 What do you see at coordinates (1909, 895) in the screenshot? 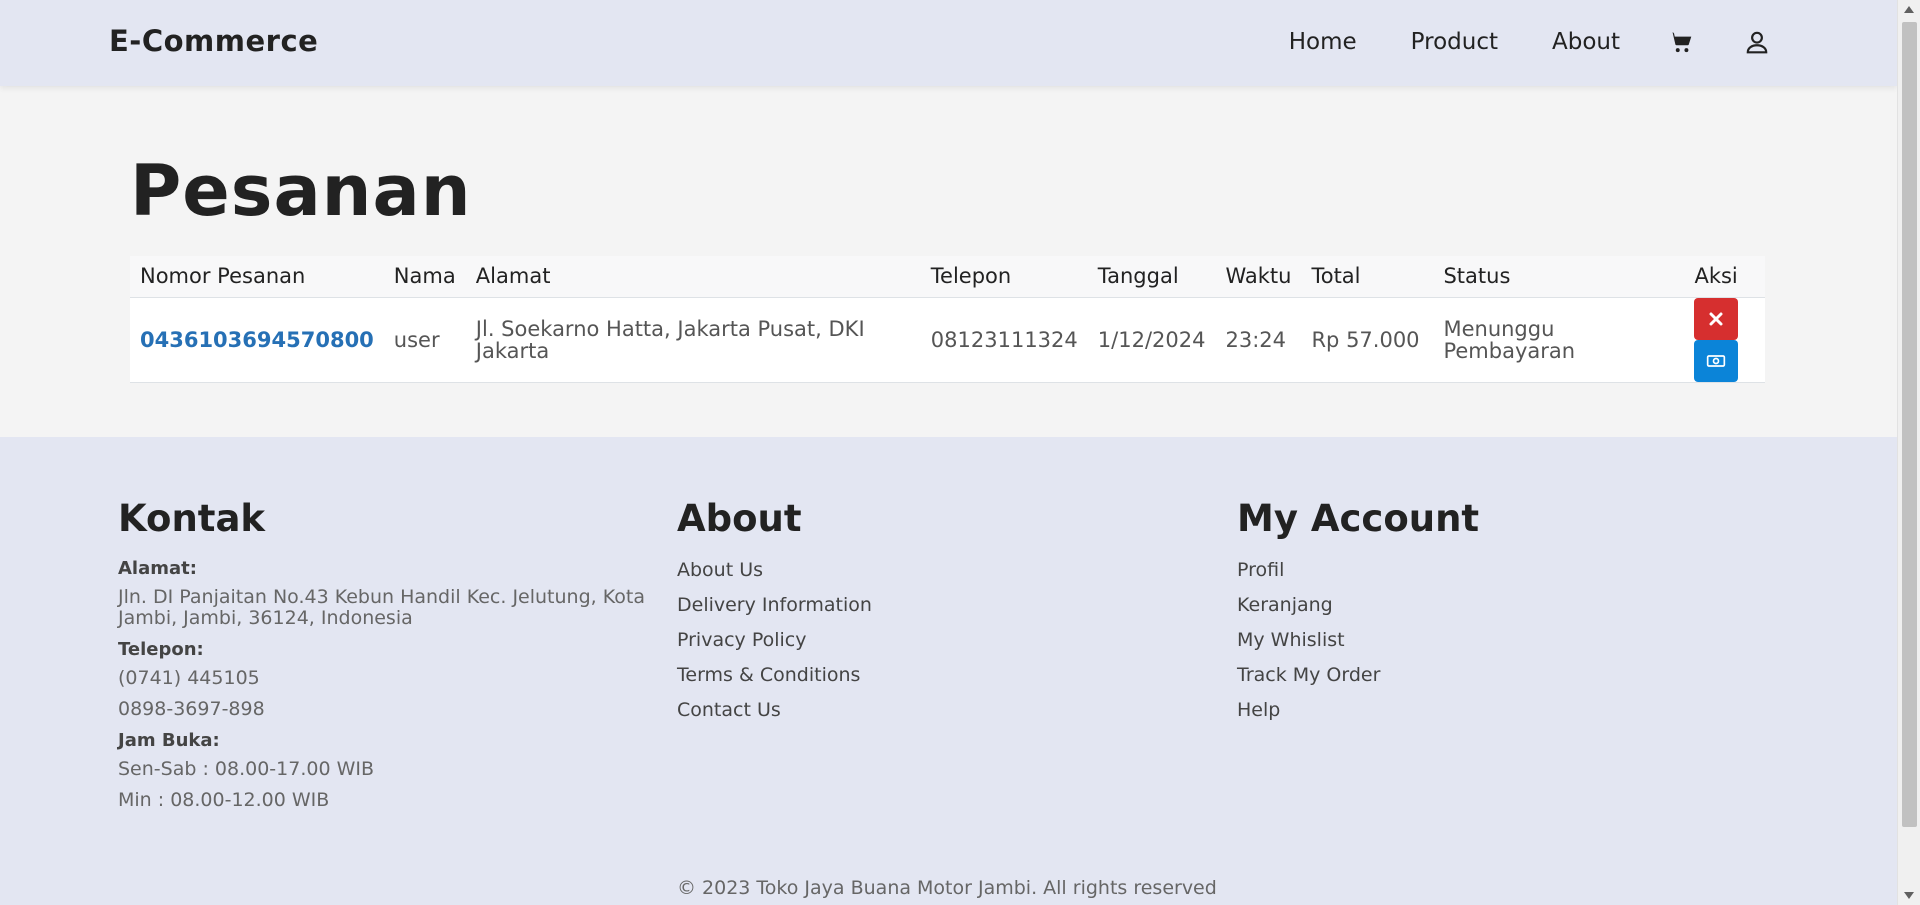
I see `scroll-down-icon` at bounding box center [1909, 895].